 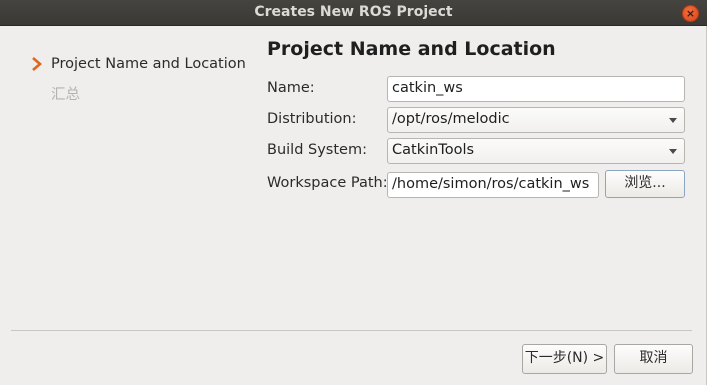 I want to click on title-bar: Creates New ROS Project ×, so click(x=353, y=13).